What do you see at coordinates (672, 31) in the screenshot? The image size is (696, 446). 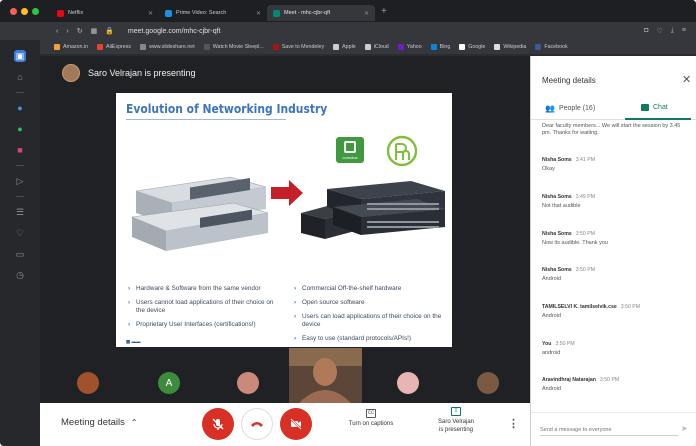 I see `download-icon: ⤓` at bounding box center [672, 31].